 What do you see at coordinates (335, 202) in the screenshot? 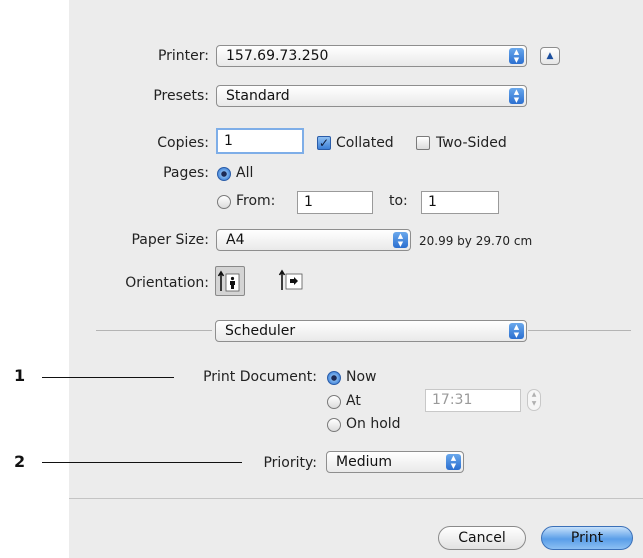
I see `pages-from-field: 1` at bounding box center [335, 202].